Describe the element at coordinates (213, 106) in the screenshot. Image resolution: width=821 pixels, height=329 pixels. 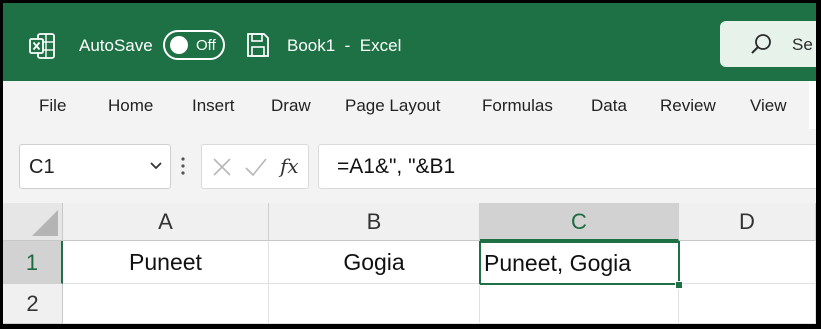
I see `tab-insert: Insert` at that location.